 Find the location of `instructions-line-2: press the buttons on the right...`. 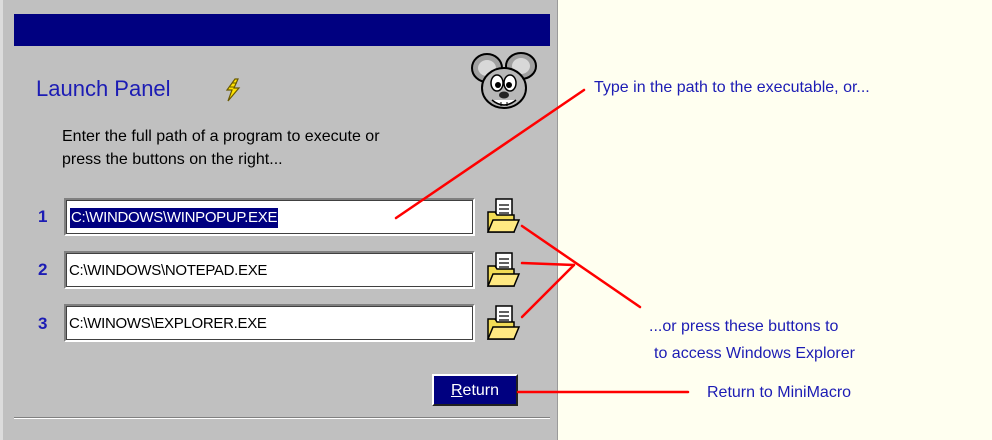

instructions-line-2: press the buttons on the right... is located at coordinates (172, 159).